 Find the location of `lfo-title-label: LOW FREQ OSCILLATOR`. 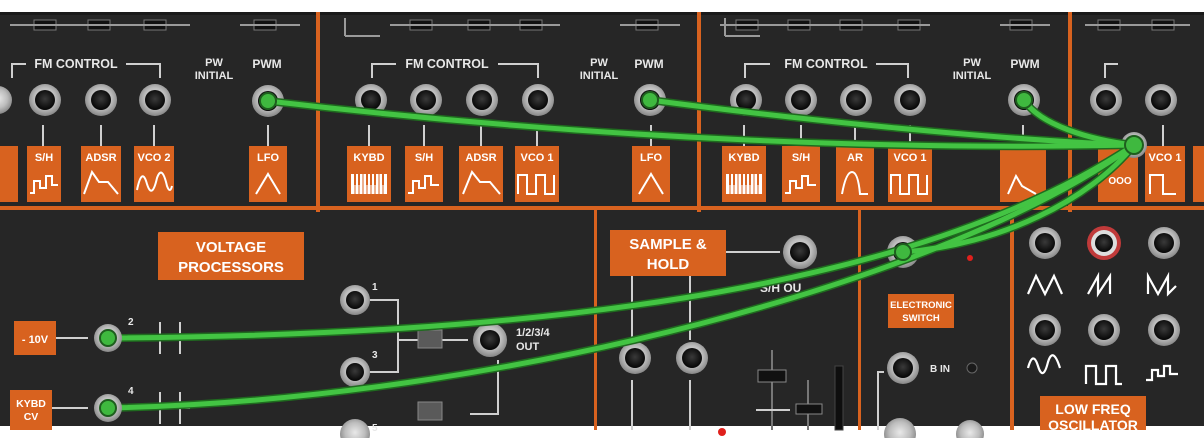

lfo-title-label: LOW FREQ OSCILLATOR is located at coordinates (1093, 414).